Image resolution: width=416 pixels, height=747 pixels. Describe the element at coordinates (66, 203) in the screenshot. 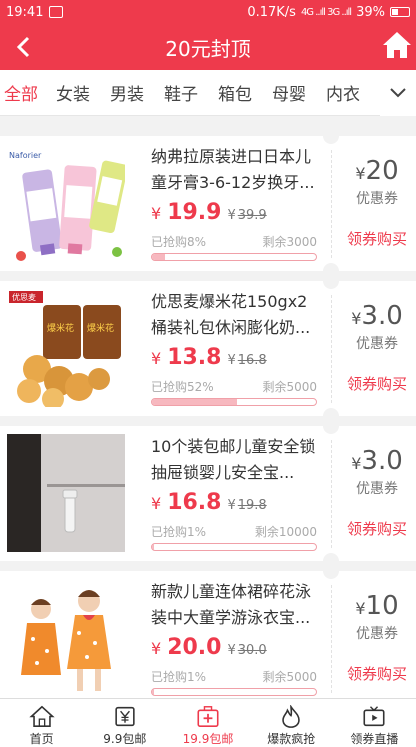

I see `product-image: Naforier` at that location.